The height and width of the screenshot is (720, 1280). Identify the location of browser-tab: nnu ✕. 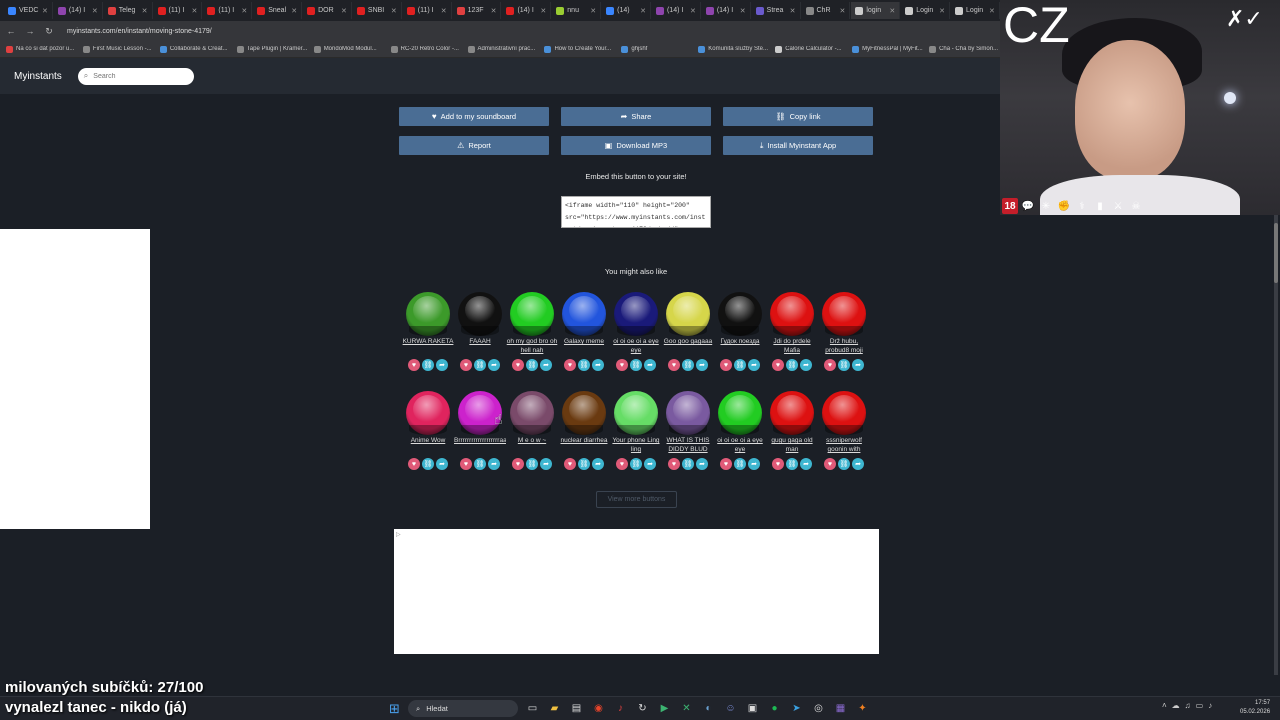
(577, 10).